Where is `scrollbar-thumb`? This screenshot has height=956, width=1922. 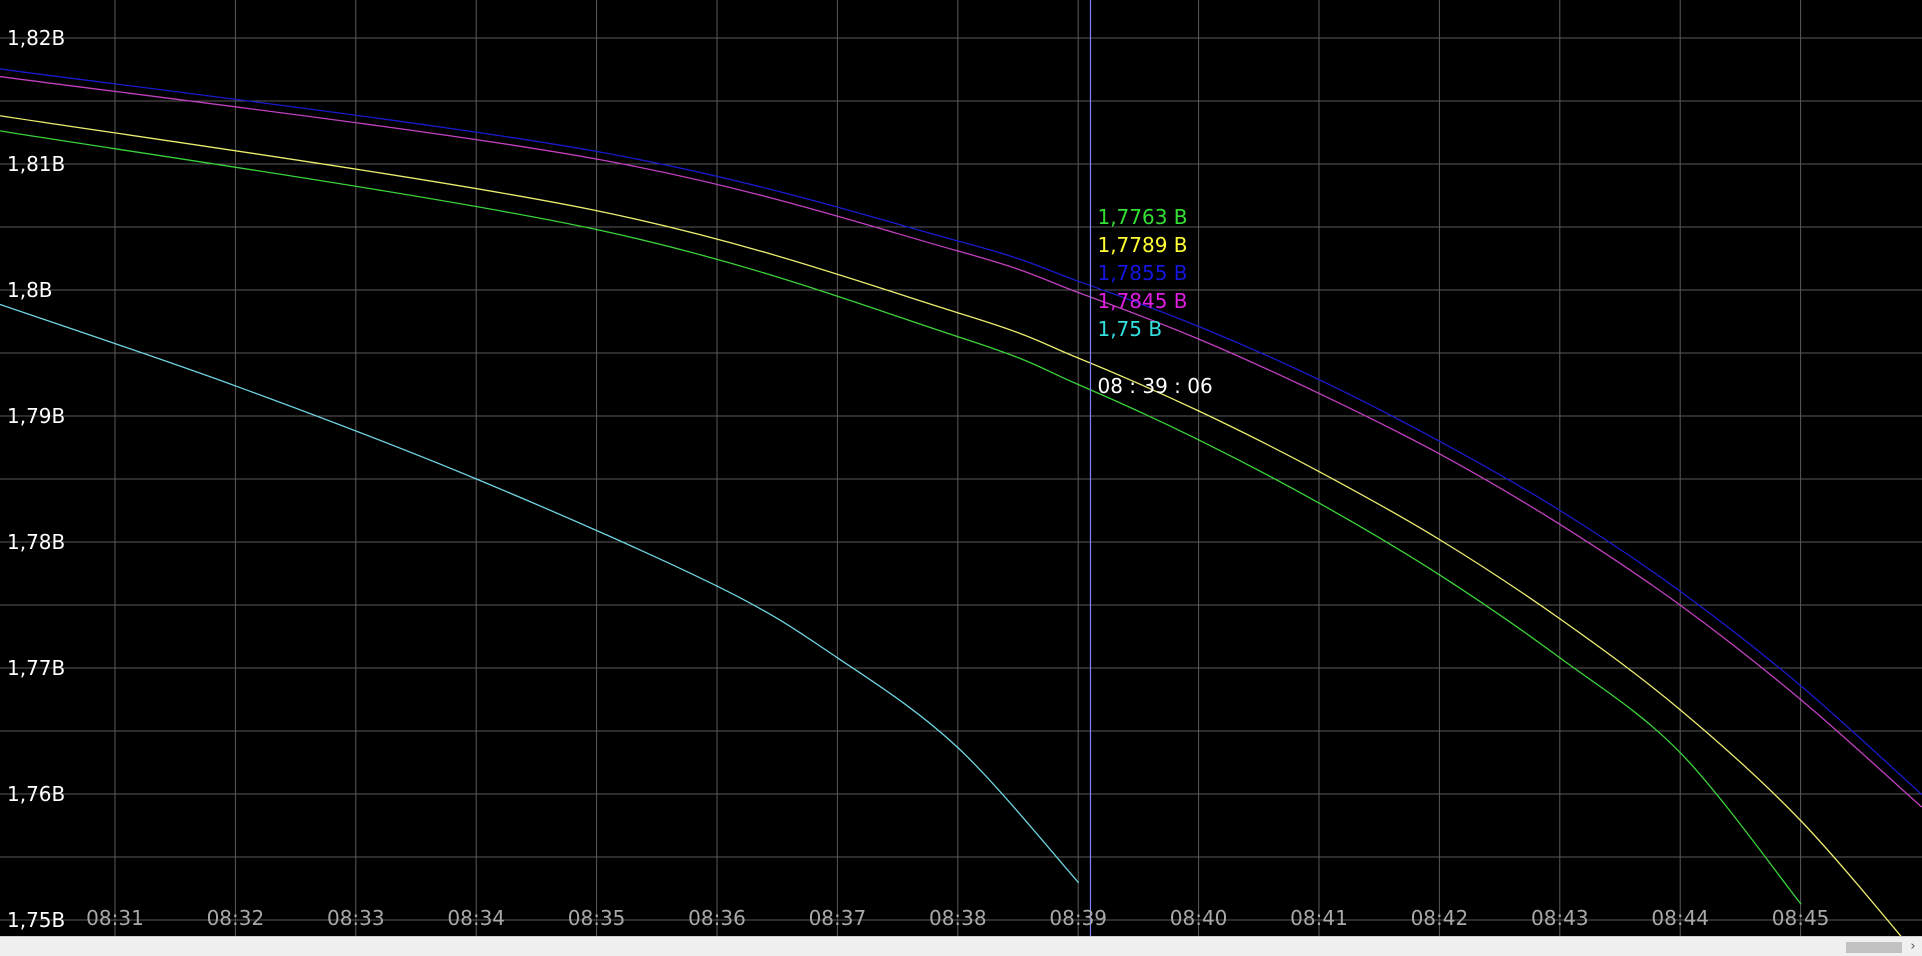 scrollbar-thumb is located at coordinates (1874, 947).